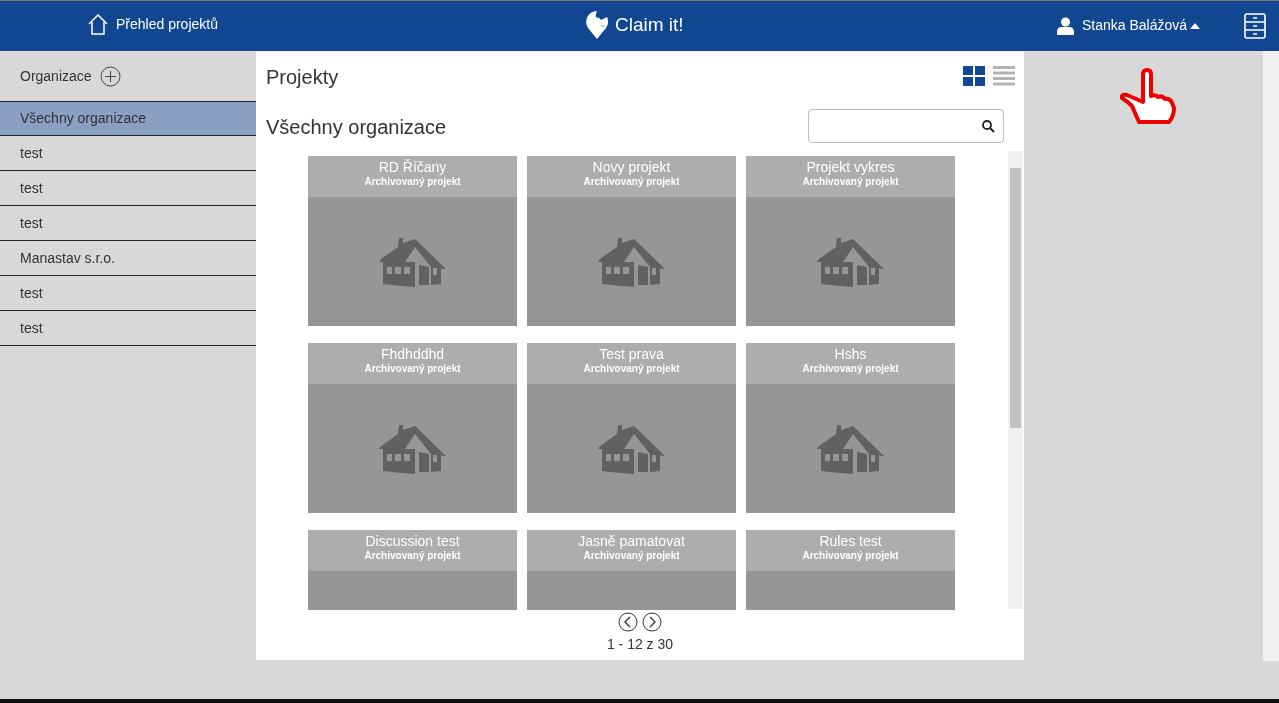 The image size is (1279, 703). What do you see at coordinates (649, 24) in the screenshot?
I see `brand-name: Claim it!` at bounding box center [649, 24].